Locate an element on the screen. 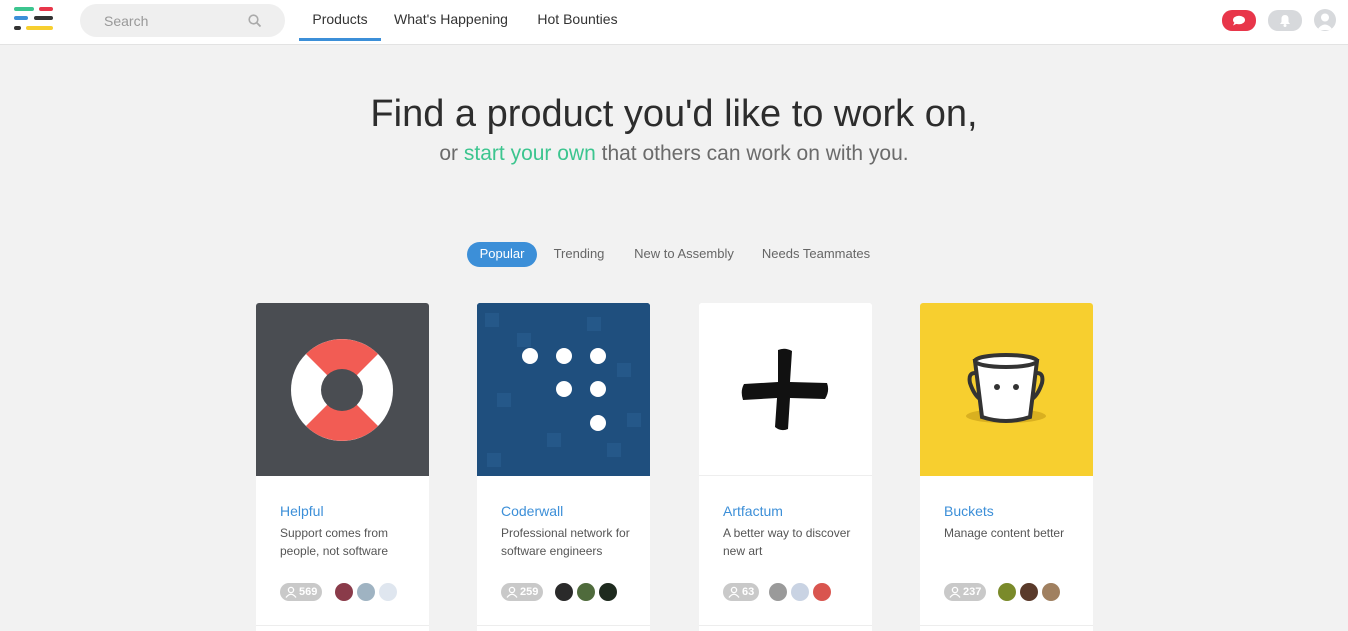  filter-needs-teammates: Needs Teammates is located at coordinates (816, 254).